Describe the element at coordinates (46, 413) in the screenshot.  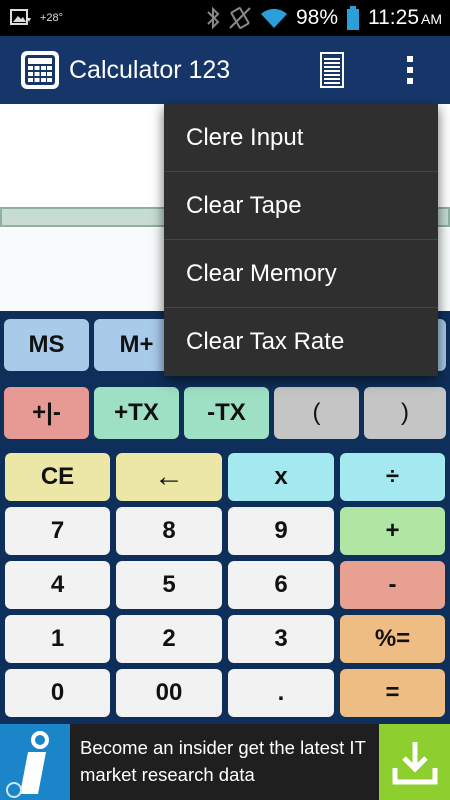
I see `key-plus-minus: +|-` at that location.